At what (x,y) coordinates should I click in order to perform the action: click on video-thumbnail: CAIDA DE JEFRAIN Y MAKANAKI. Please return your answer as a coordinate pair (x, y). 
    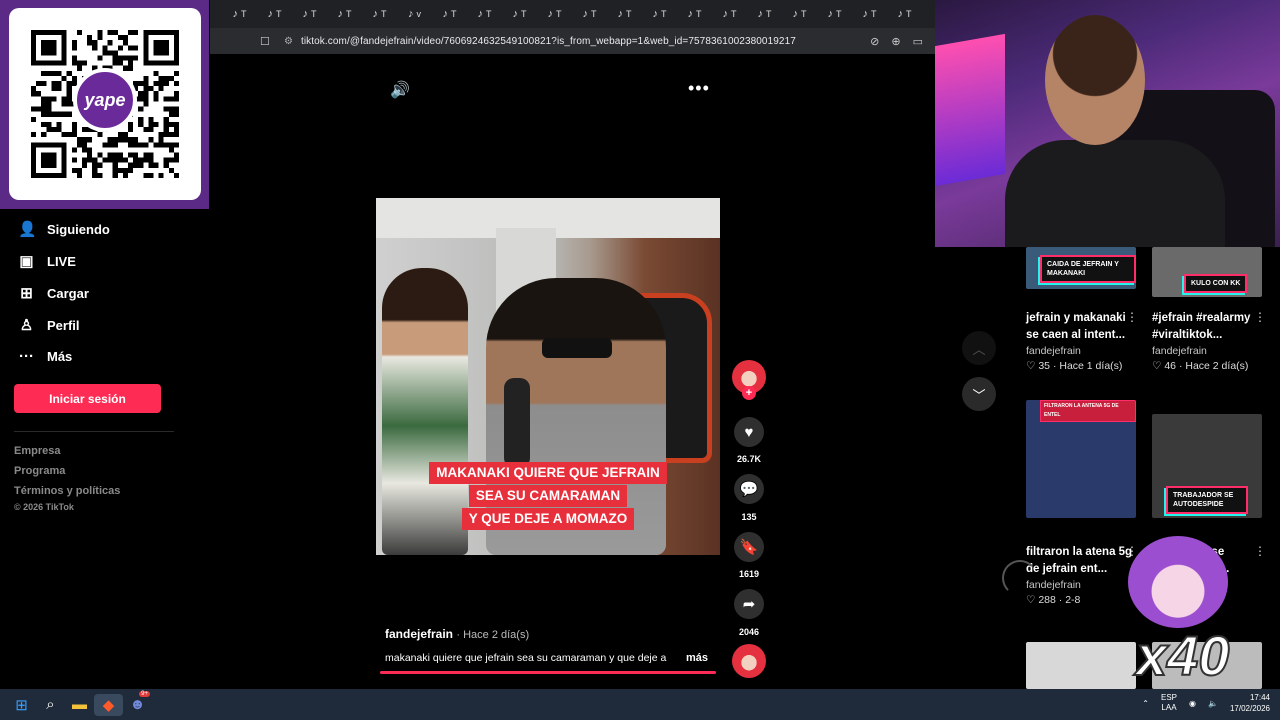
    Looking at the image, I should click on (1081, 268).